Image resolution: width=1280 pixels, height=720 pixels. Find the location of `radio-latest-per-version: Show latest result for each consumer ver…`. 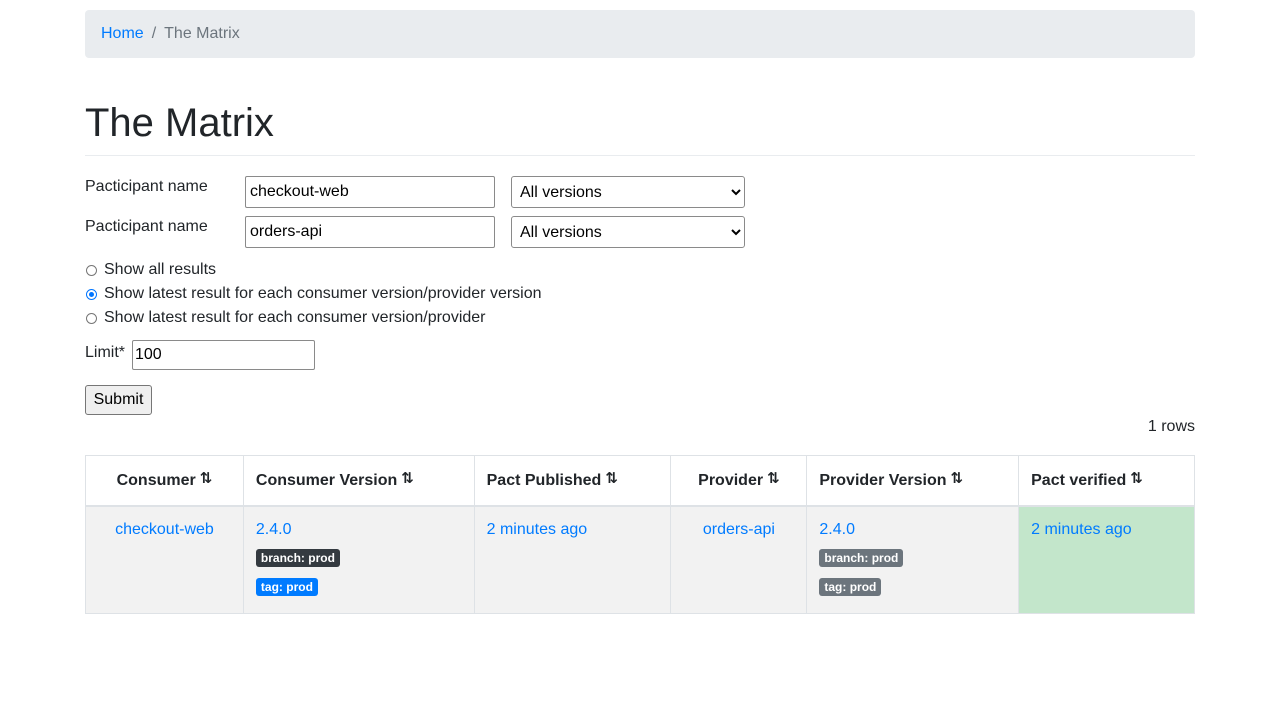

radio-latest-per-version: Show latest result for each consumer ver… is located at coordinates (313, 294).